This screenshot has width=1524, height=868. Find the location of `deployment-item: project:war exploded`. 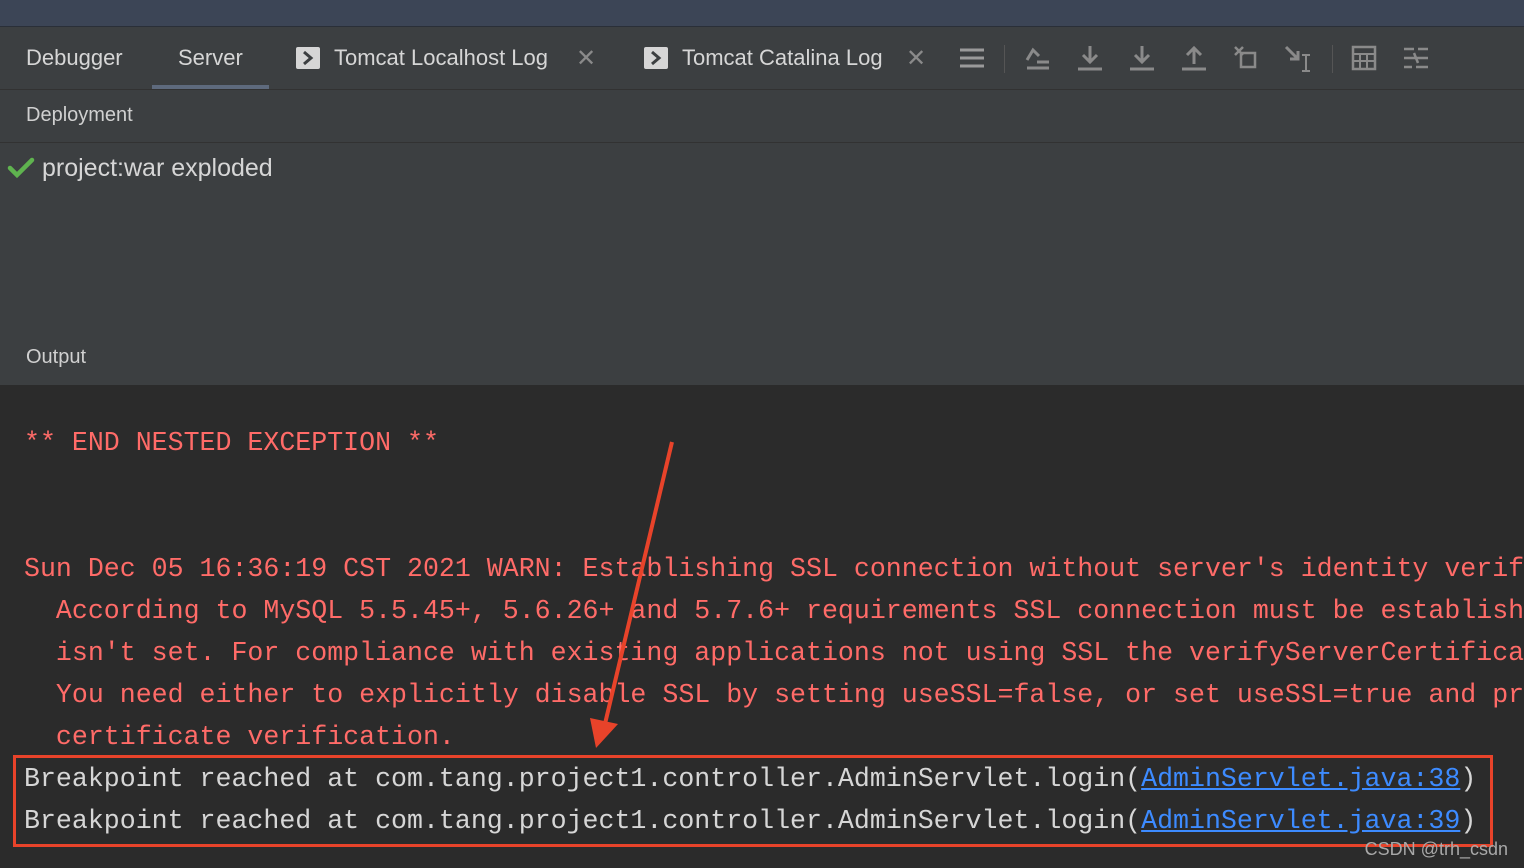

deployment-item: project:war exploded is located at coordinates (139, 168).